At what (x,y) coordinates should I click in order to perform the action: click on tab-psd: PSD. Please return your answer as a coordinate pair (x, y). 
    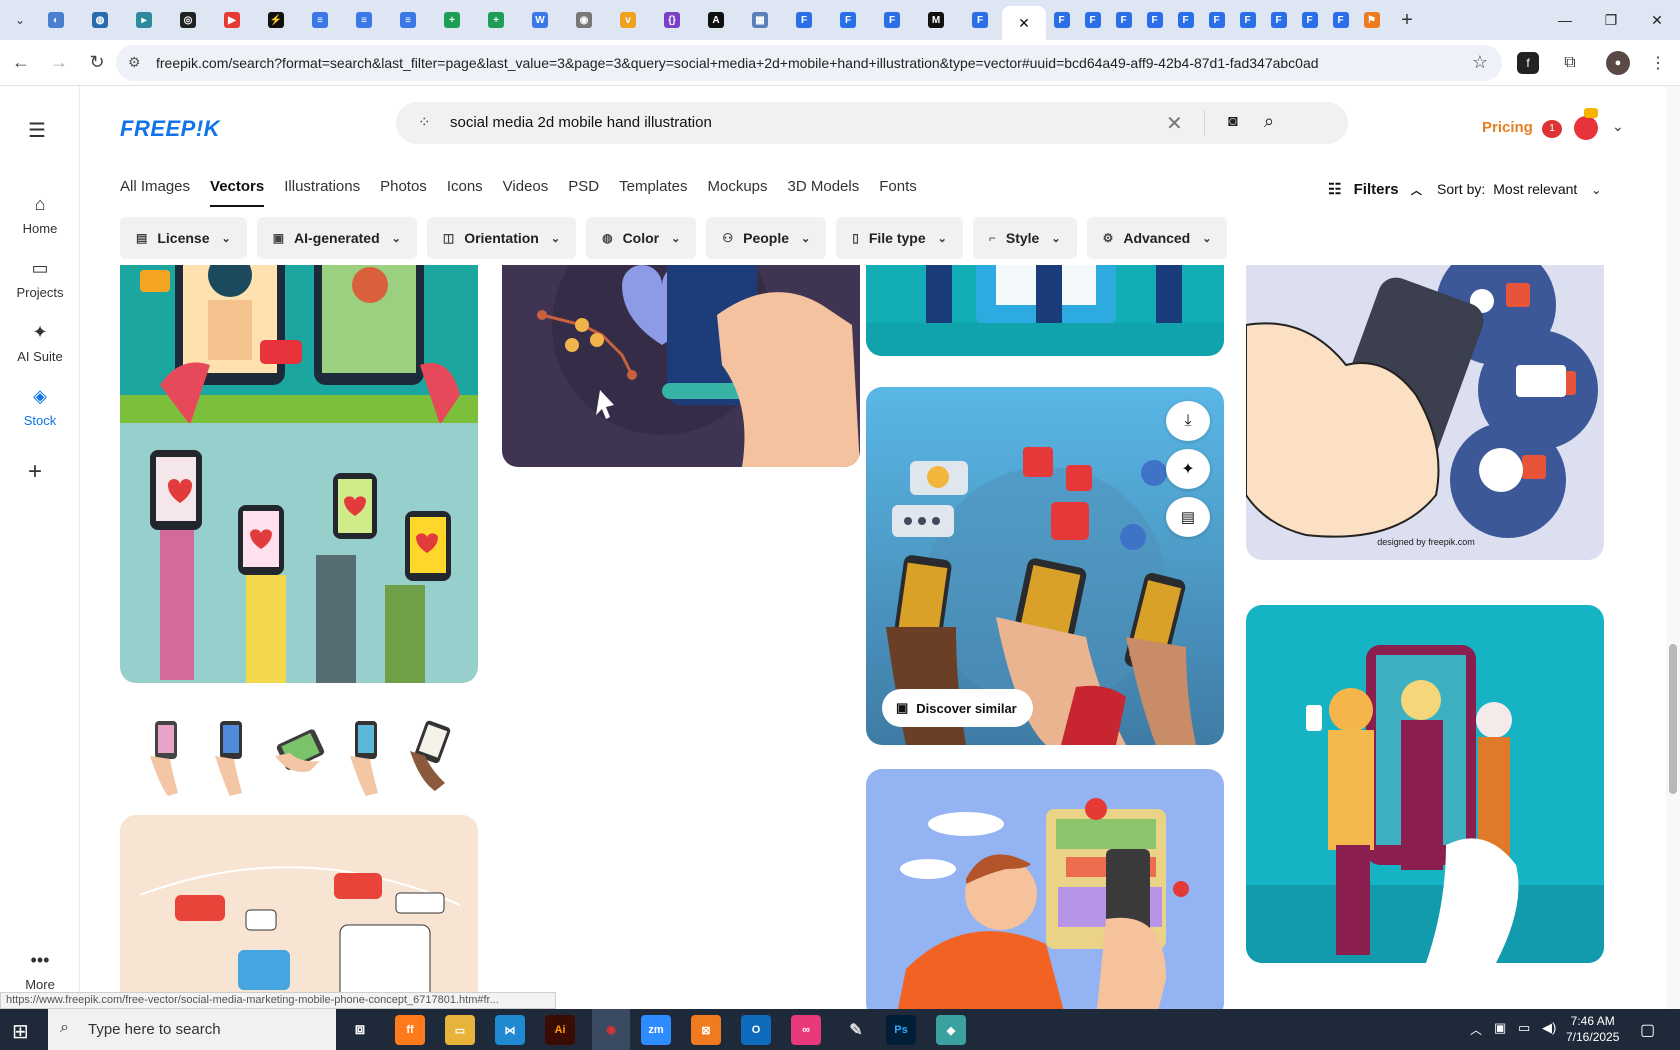
    Looking at the image, I should click on (583, 192).